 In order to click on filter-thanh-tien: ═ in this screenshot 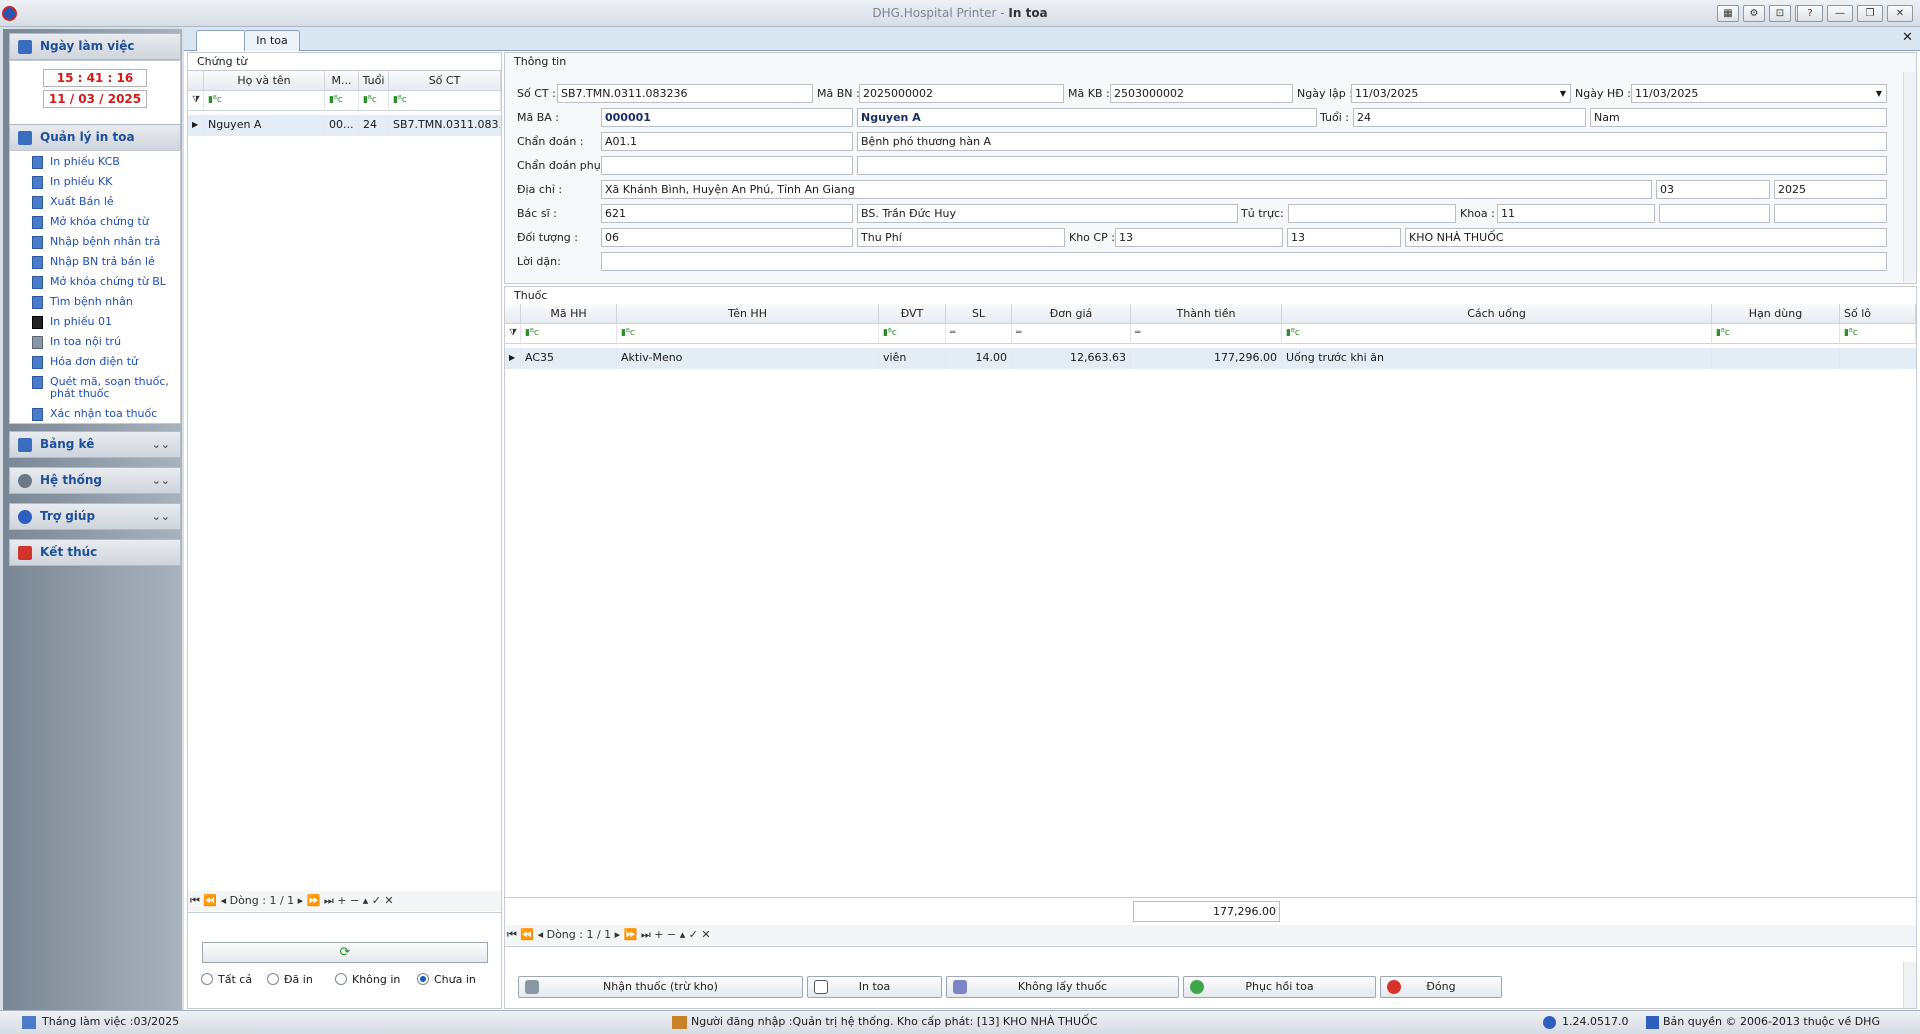, I will do `click(1206, 334)`.